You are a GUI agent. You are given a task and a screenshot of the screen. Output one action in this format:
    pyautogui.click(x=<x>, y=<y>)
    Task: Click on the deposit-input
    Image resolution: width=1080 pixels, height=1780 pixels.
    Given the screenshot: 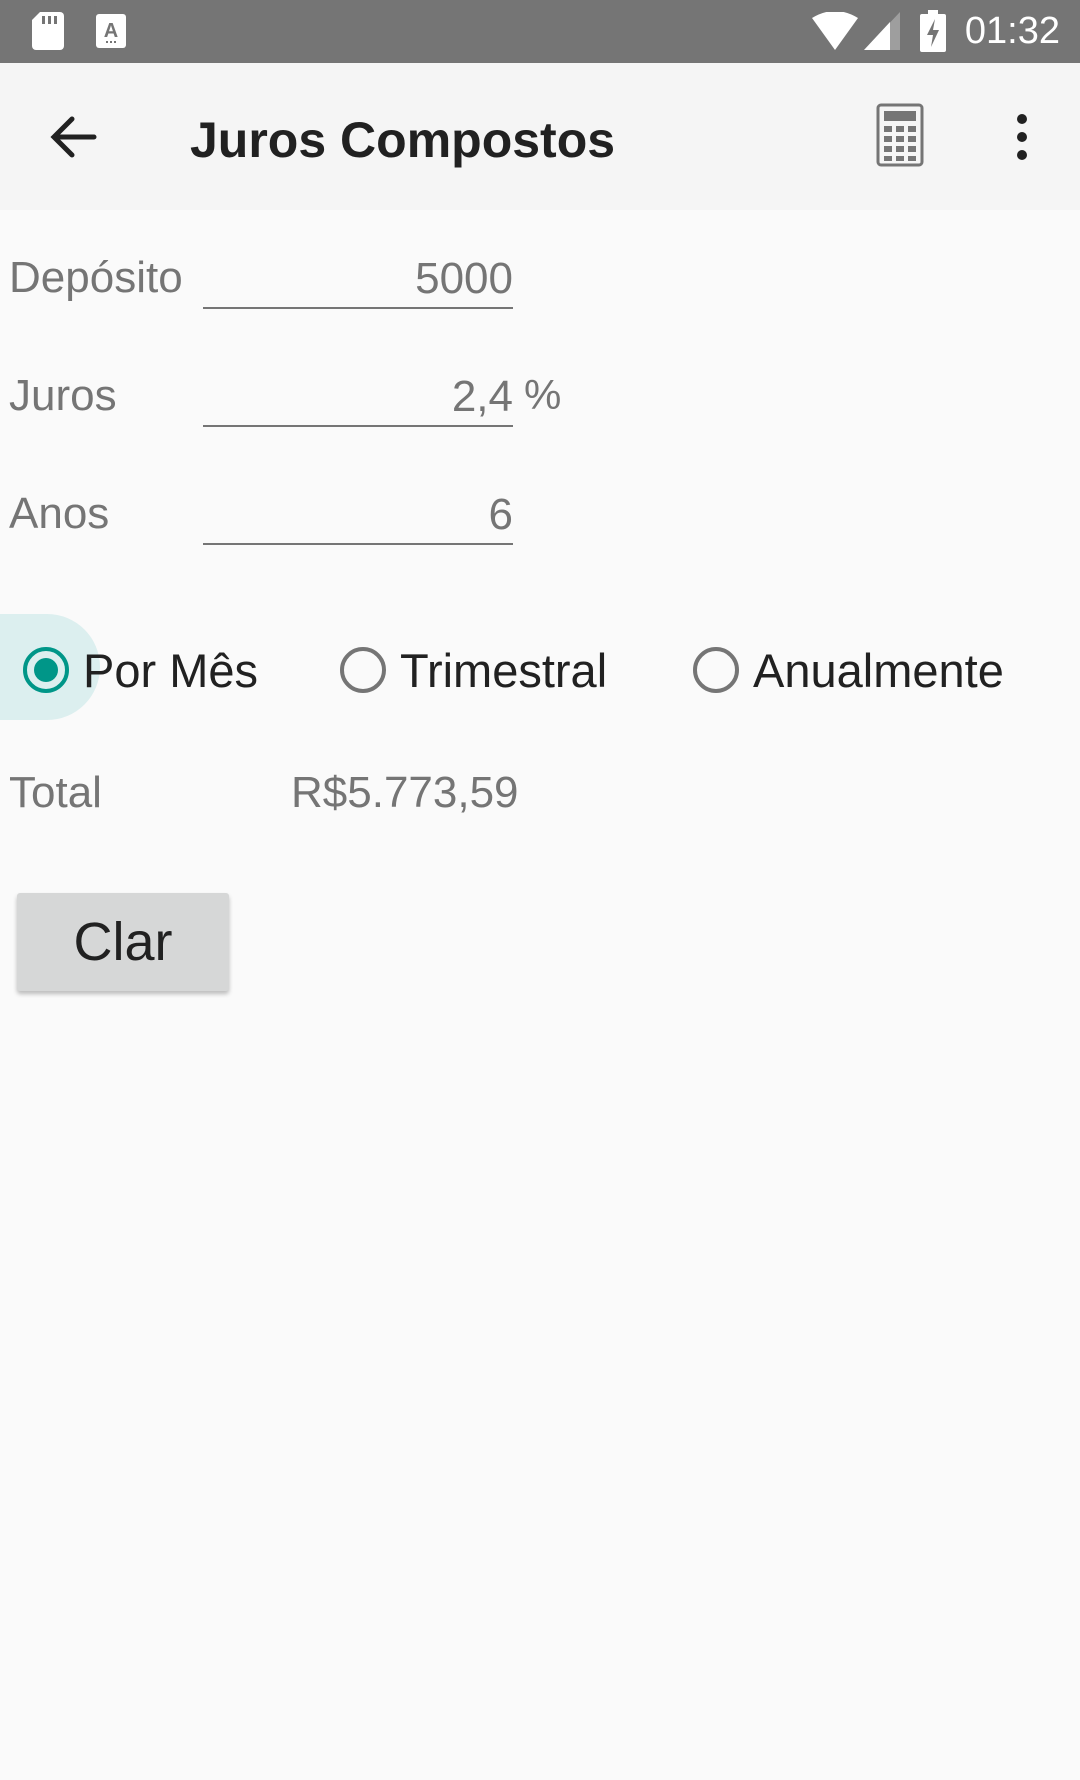 What is the action you would take?
    pyautogui.click(x=358, y=280)
    